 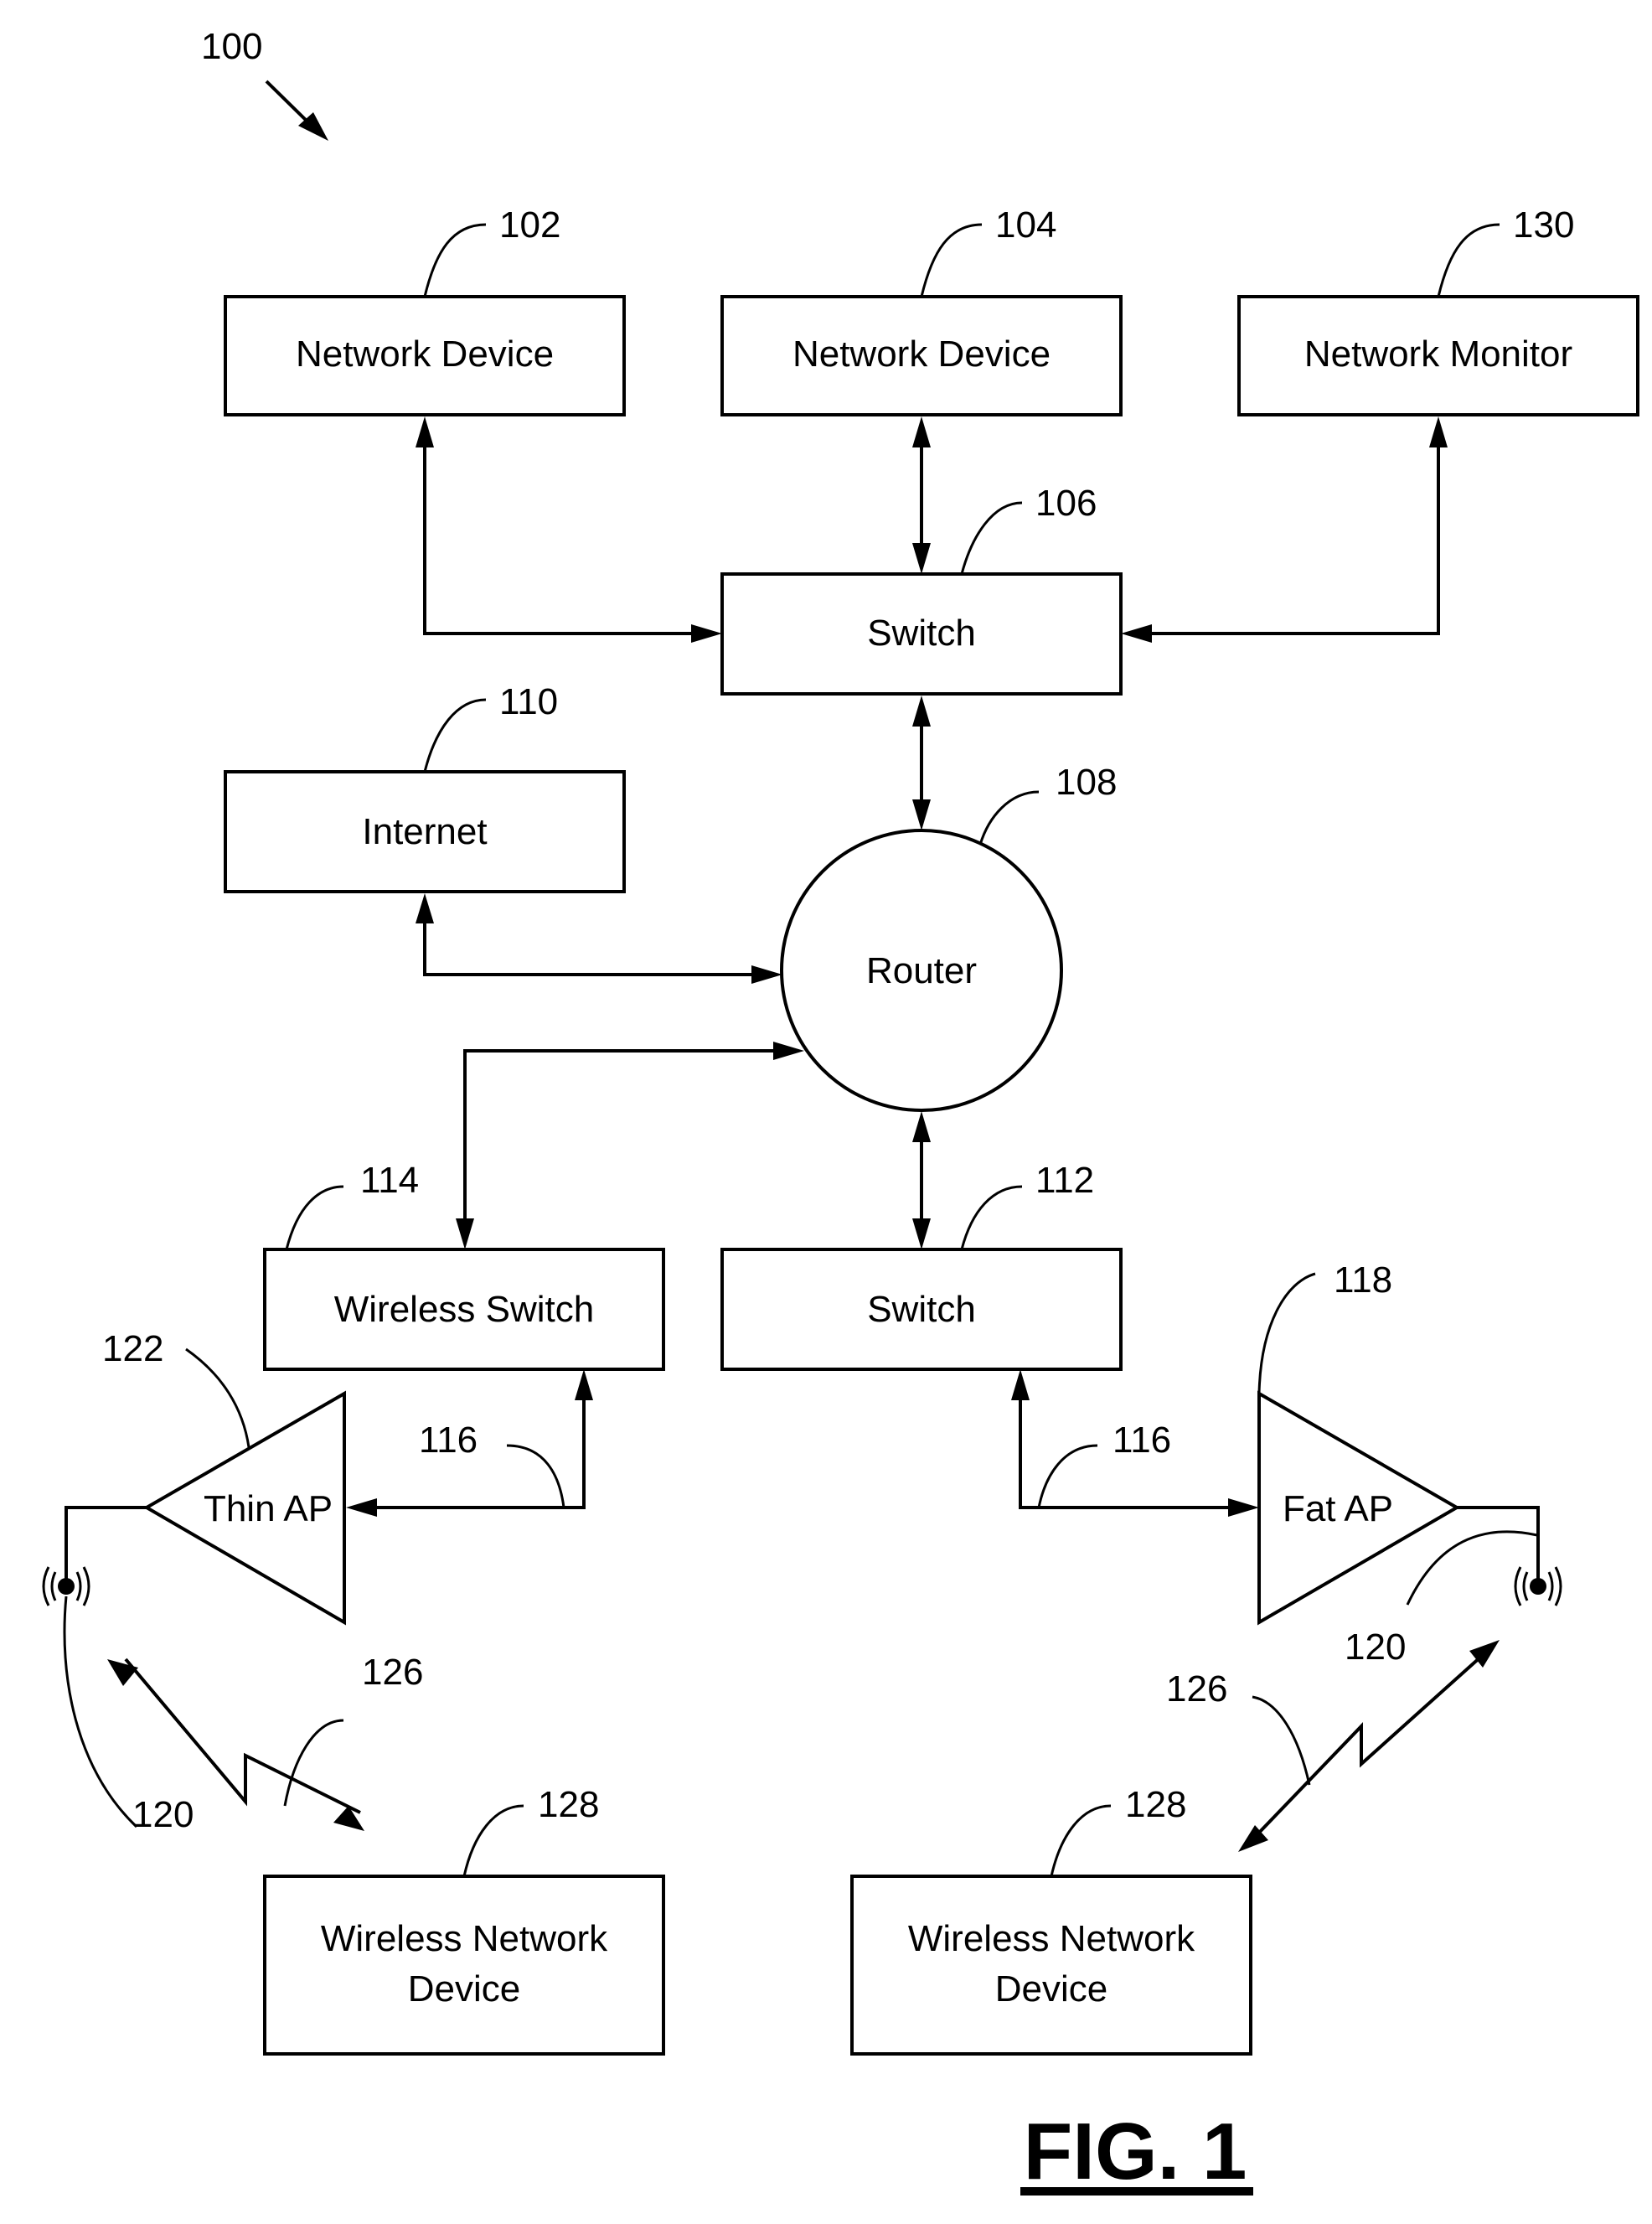 I want to click on antenna-left, so click(x=94, y=1556).